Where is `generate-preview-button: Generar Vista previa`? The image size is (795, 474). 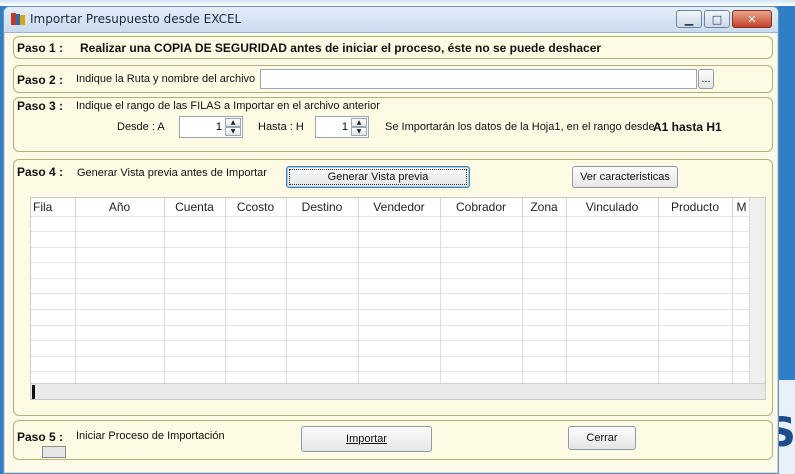
generate-preview-button: Generar Vista previa is located at coordinates (378, 177).